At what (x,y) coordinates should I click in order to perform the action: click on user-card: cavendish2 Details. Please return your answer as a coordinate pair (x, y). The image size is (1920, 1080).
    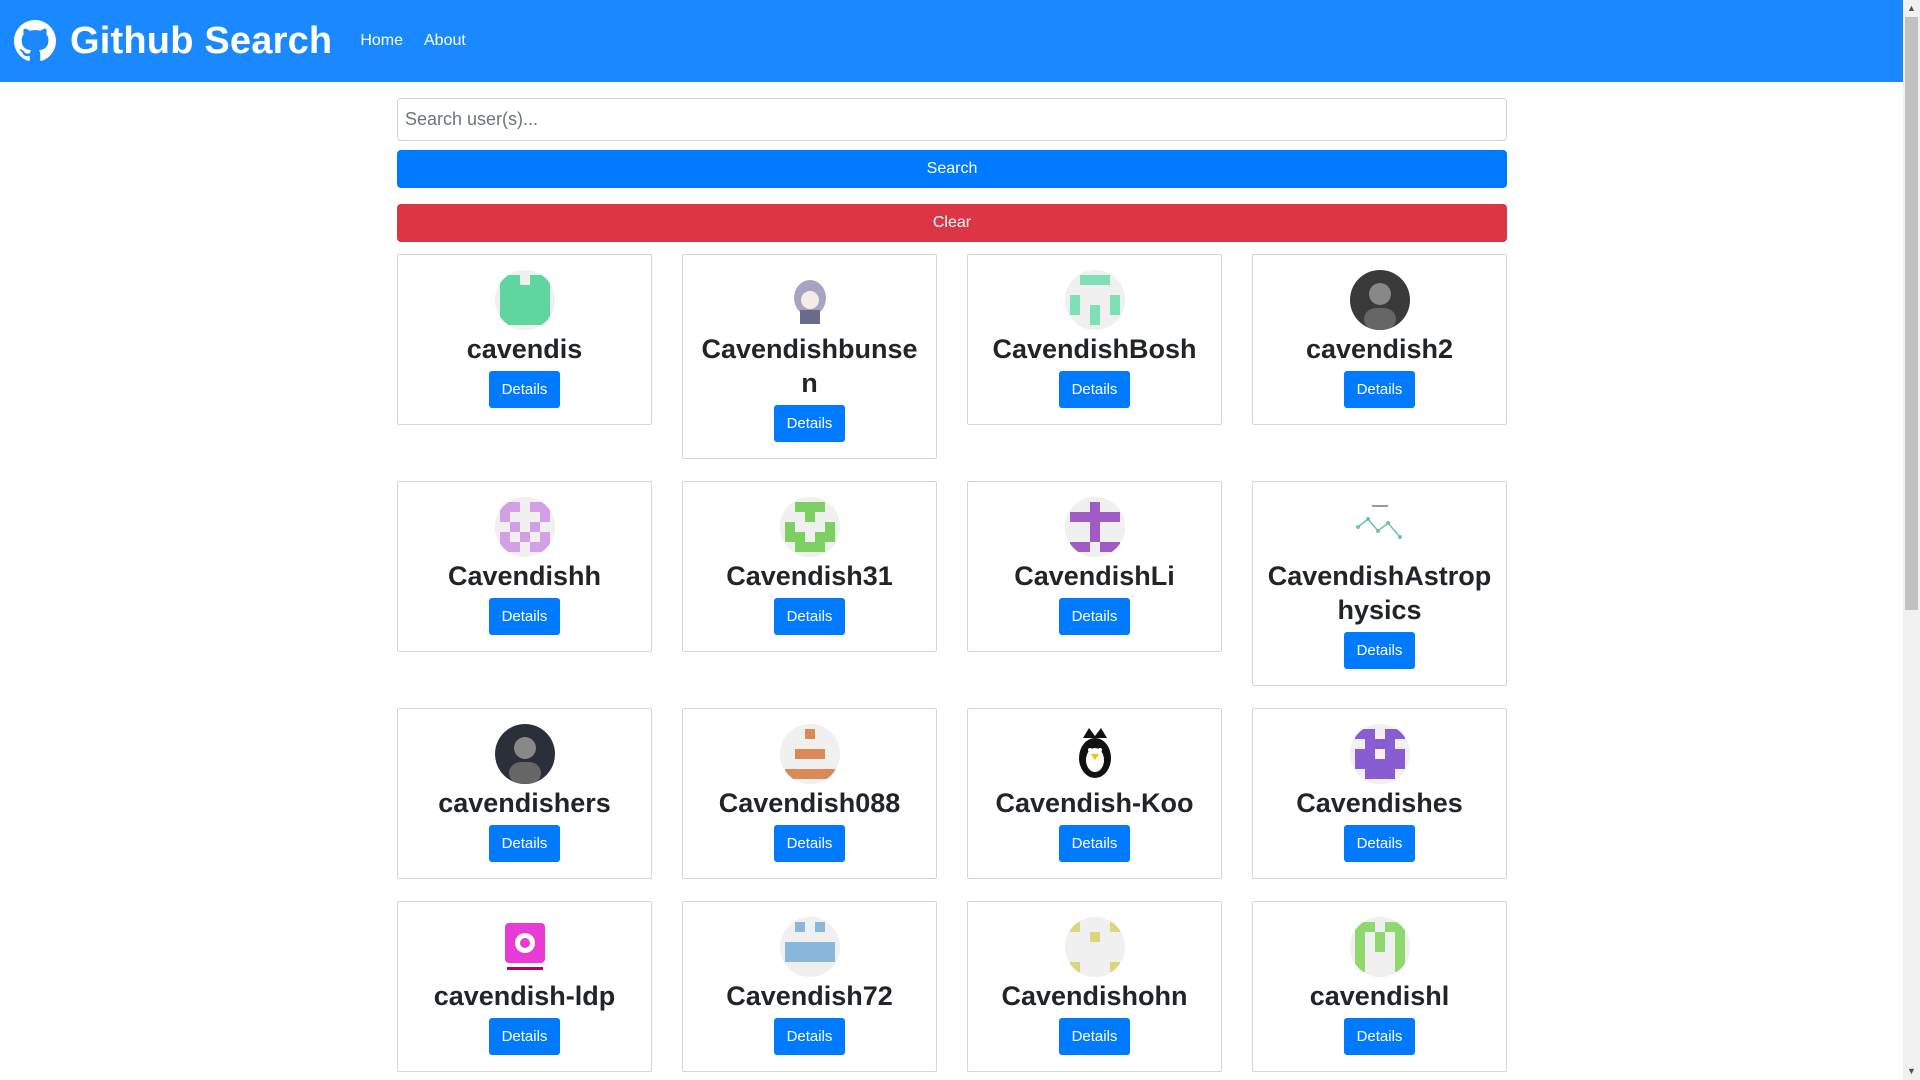
    Looking at the image, I should click on (1379, 339).